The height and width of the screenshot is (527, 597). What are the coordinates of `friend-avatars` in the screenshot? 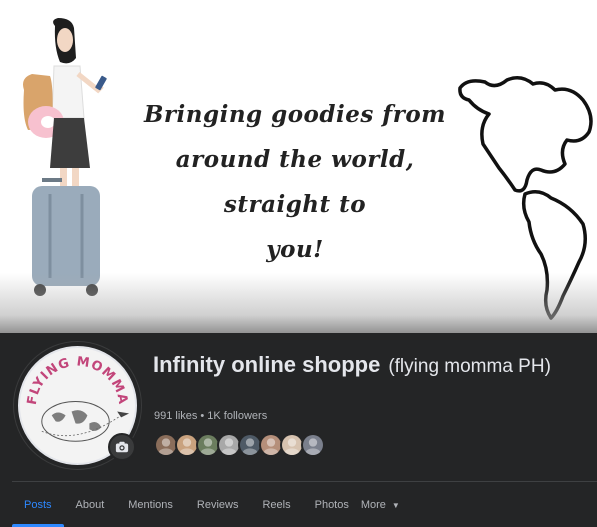 It's located at (239, 445).